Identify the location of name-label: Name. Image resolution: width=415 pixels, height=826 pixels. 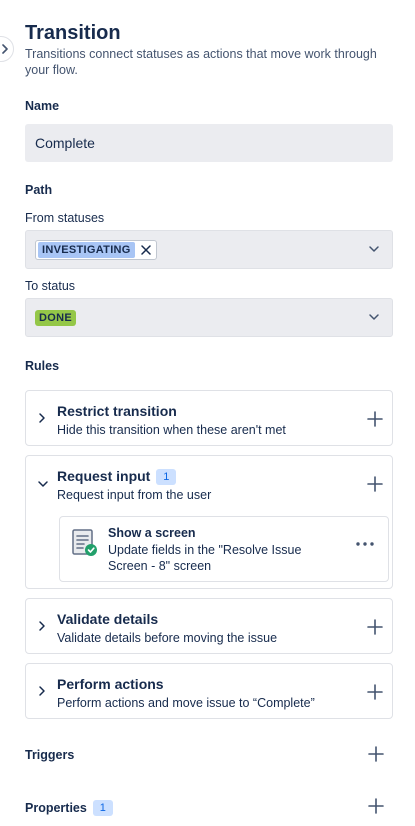
(42, 106).